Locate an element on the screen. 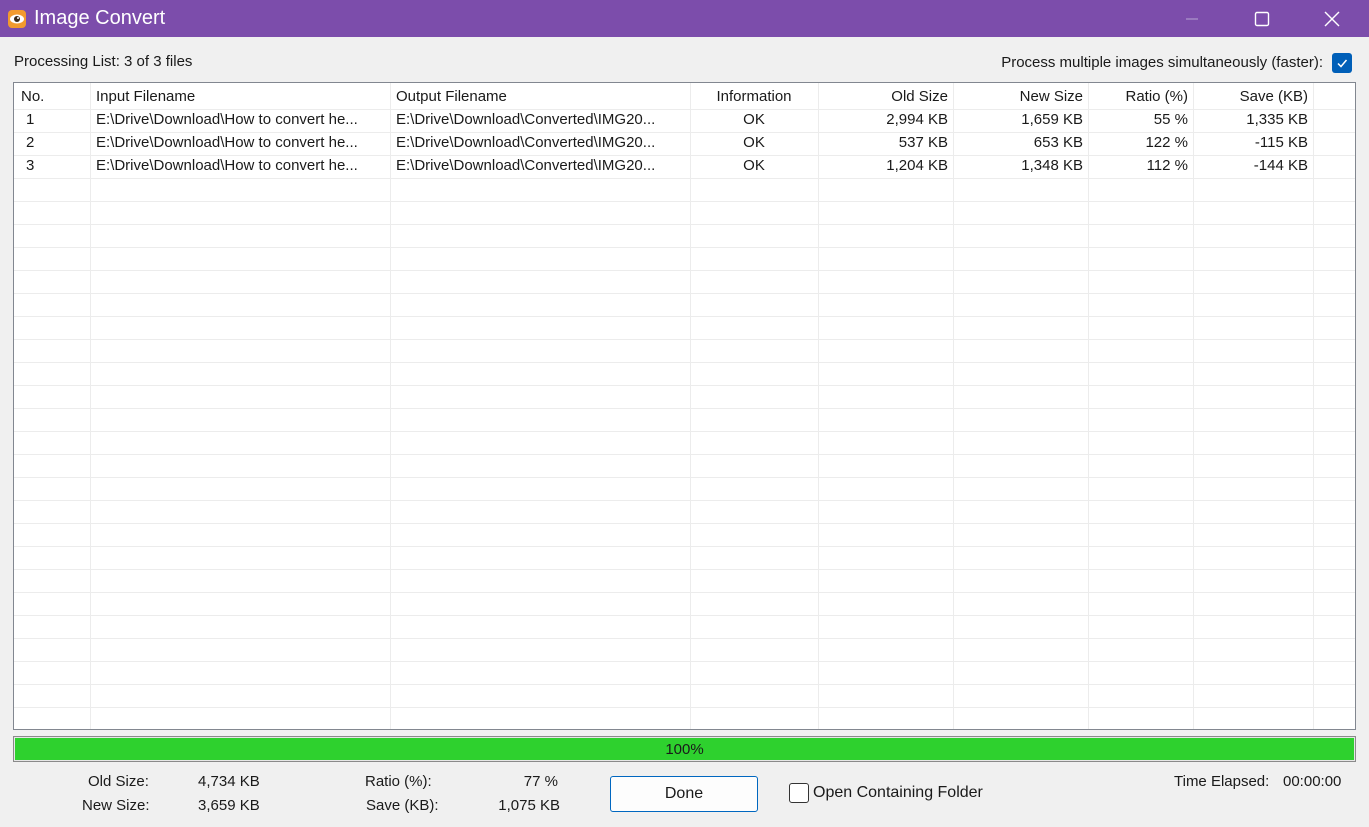 The height and width of the screenshot is (827, 1369). progress-bar: 100% is located at coordinates (684, 749).